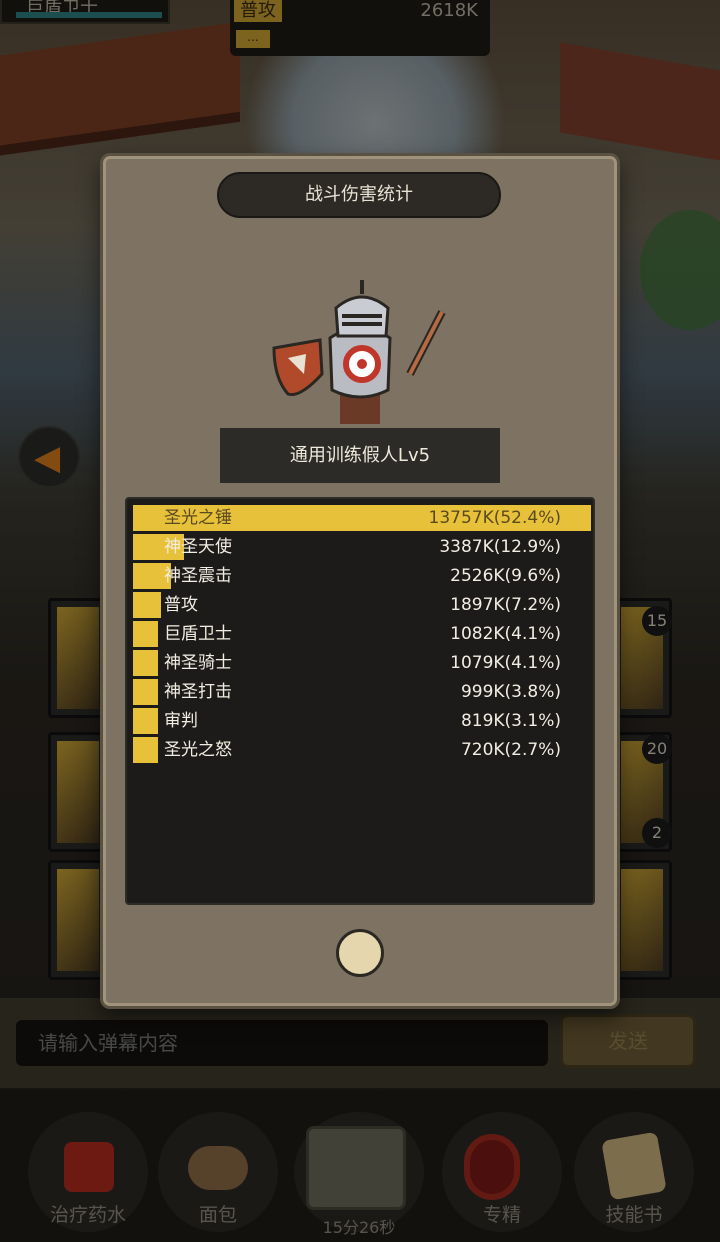  I want to click on skill-damage: 13757K(52.4%), so click(495, 518).